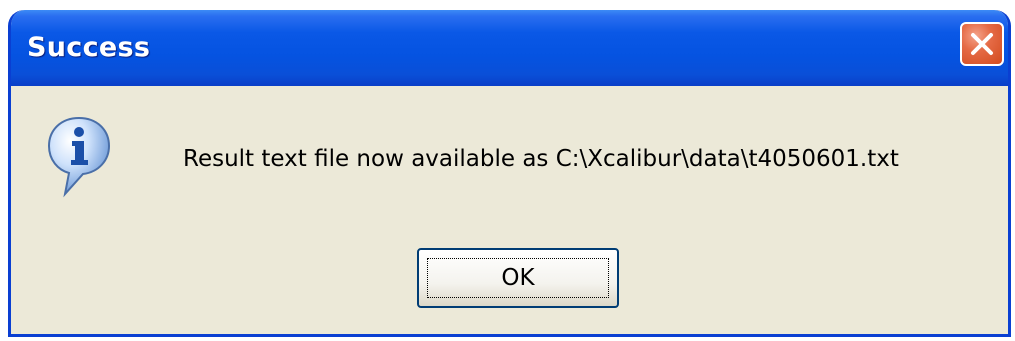  I want to click on ok-button-label: OK, so click(518, 278).